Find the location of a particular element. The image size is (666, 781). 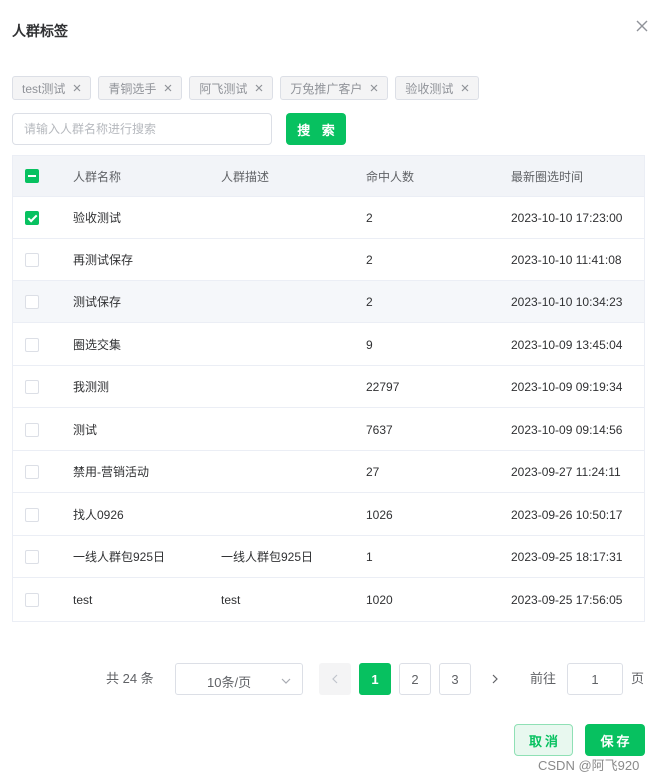

table-row: 再测试保存 2 2023-10-10 11:41:08 is located at coordinates (328, 260).